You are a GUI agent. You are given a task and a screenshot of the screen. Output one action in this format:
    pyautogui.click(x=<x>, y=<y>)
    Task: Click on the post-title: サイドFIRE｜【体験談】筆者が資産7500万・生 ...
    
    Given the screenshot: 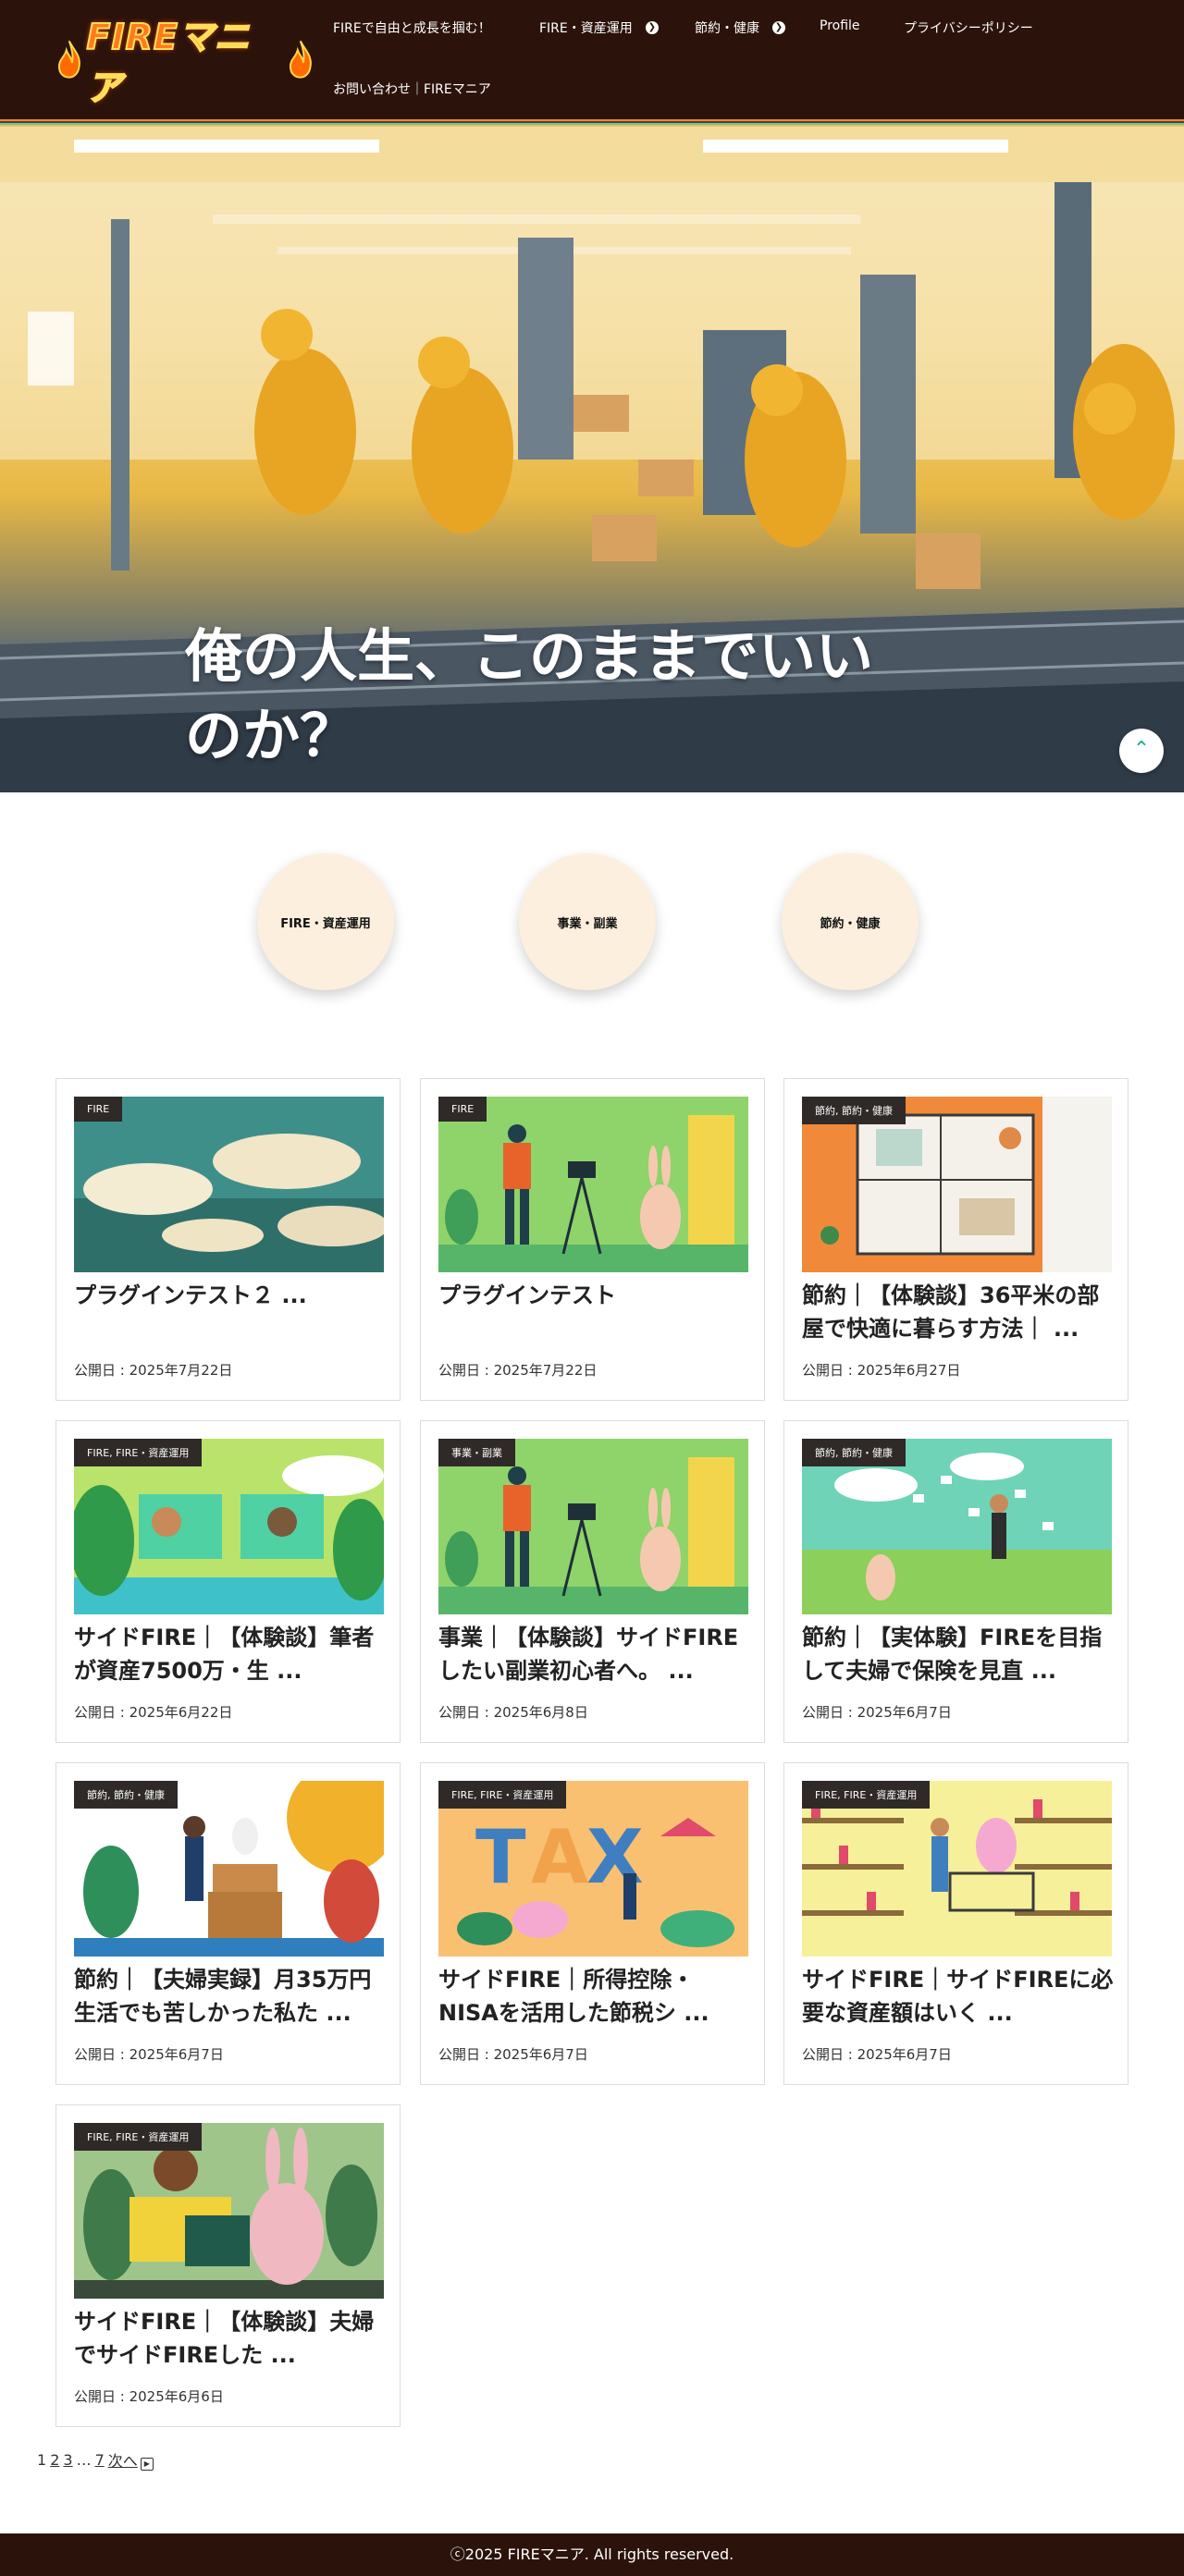 What is the action you would take?
    pyautogui.click(x=231, y=1654)
    